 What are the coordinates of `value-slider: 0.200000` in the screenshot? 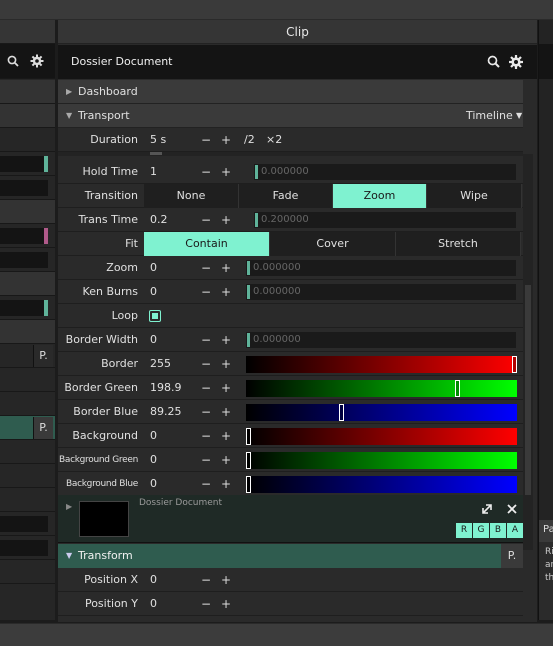 It's located at (385, 220).